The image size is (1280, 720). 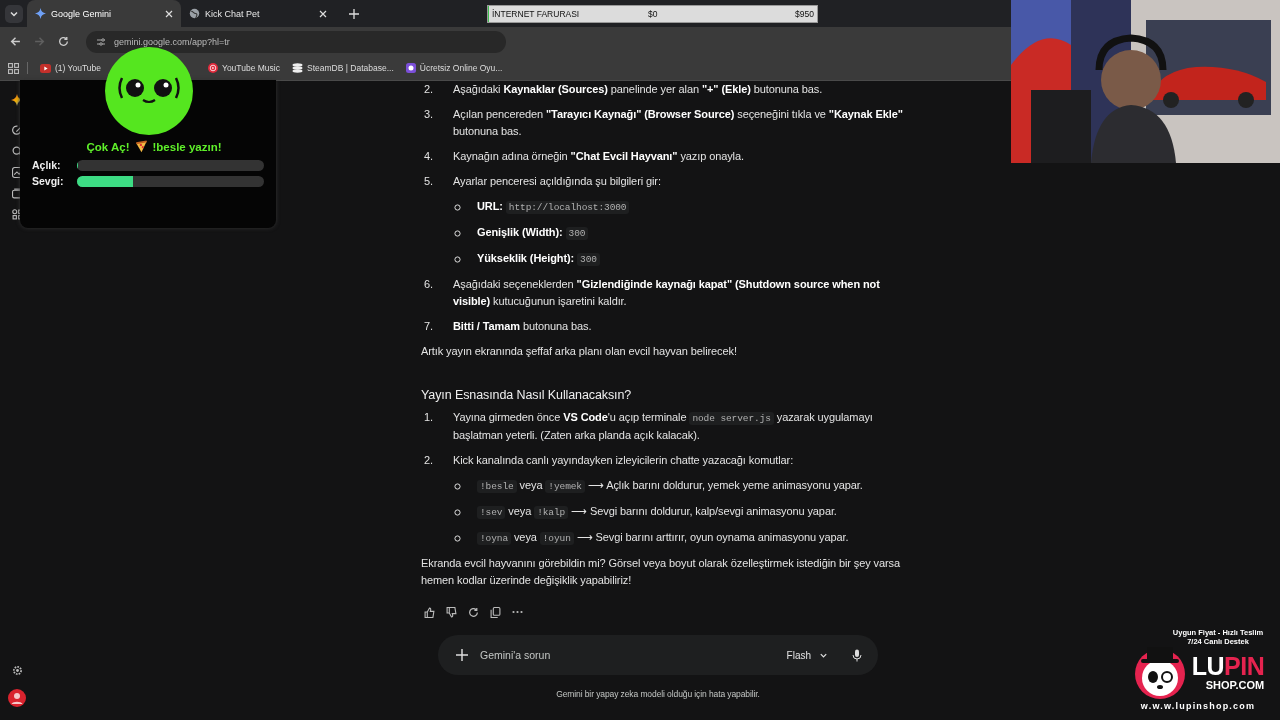 I want to click on apps-icon, so click(x=17, y=214).